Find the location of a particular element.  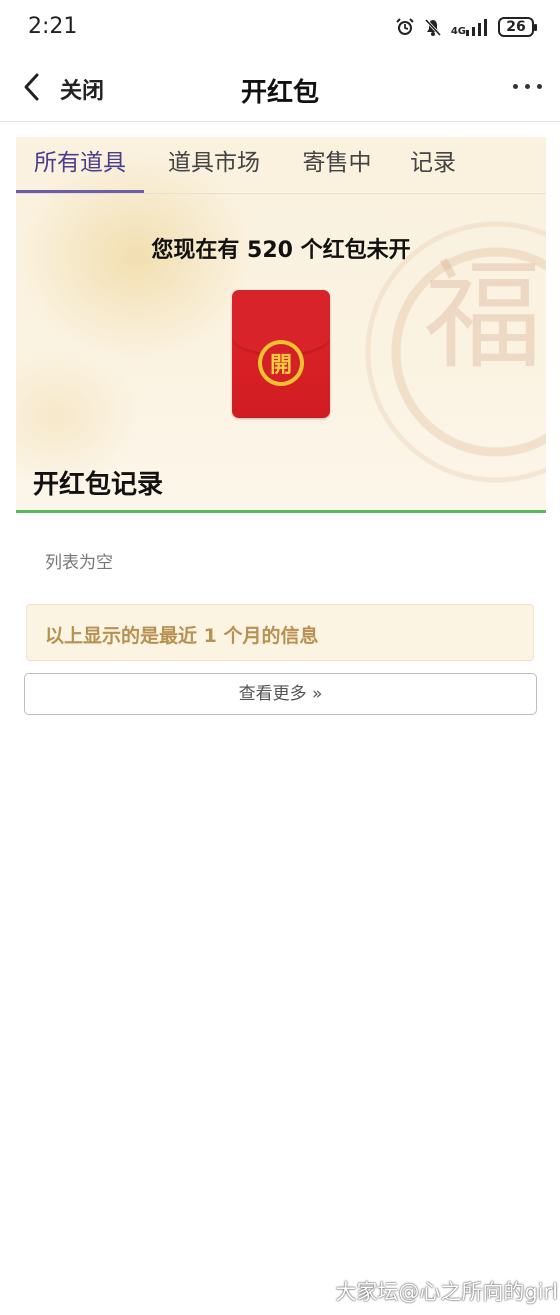

red-packet-button: 開 is located at coordinates (281, 354).